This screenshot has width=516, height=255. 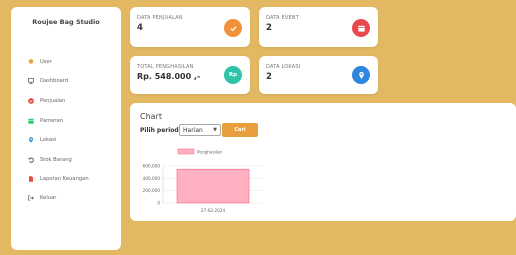 I want to click on card-label: TOTAL PENGHASILAN, so click(x=165, y=67).